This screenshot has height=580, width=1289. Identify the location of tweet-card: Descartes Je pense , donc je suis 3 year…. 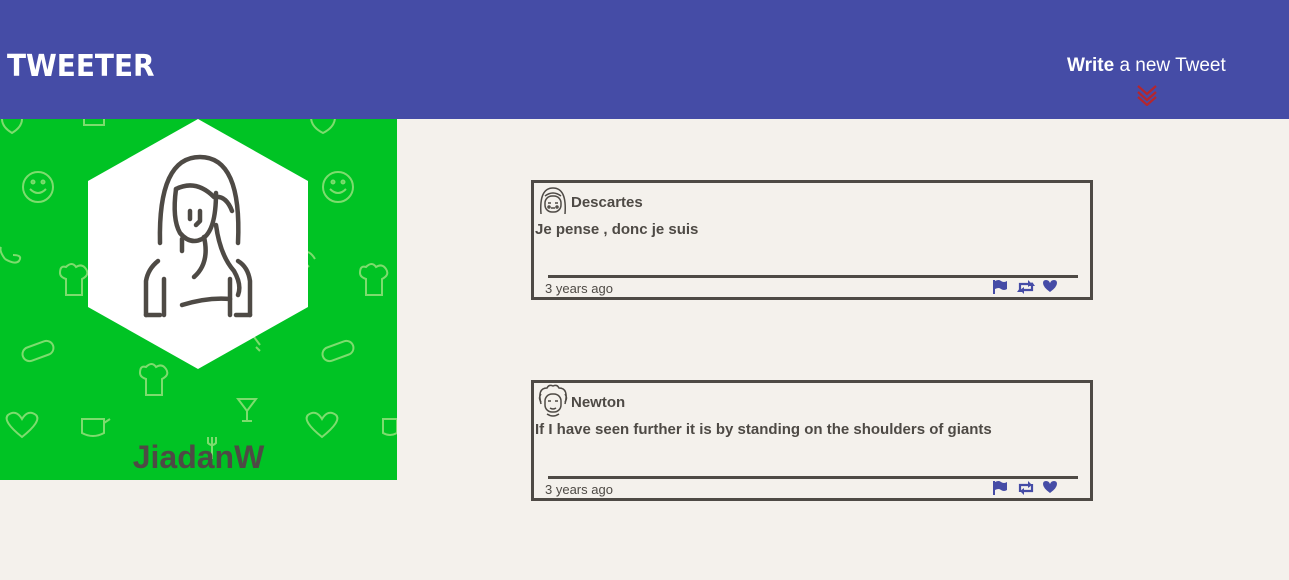
(812, 240).